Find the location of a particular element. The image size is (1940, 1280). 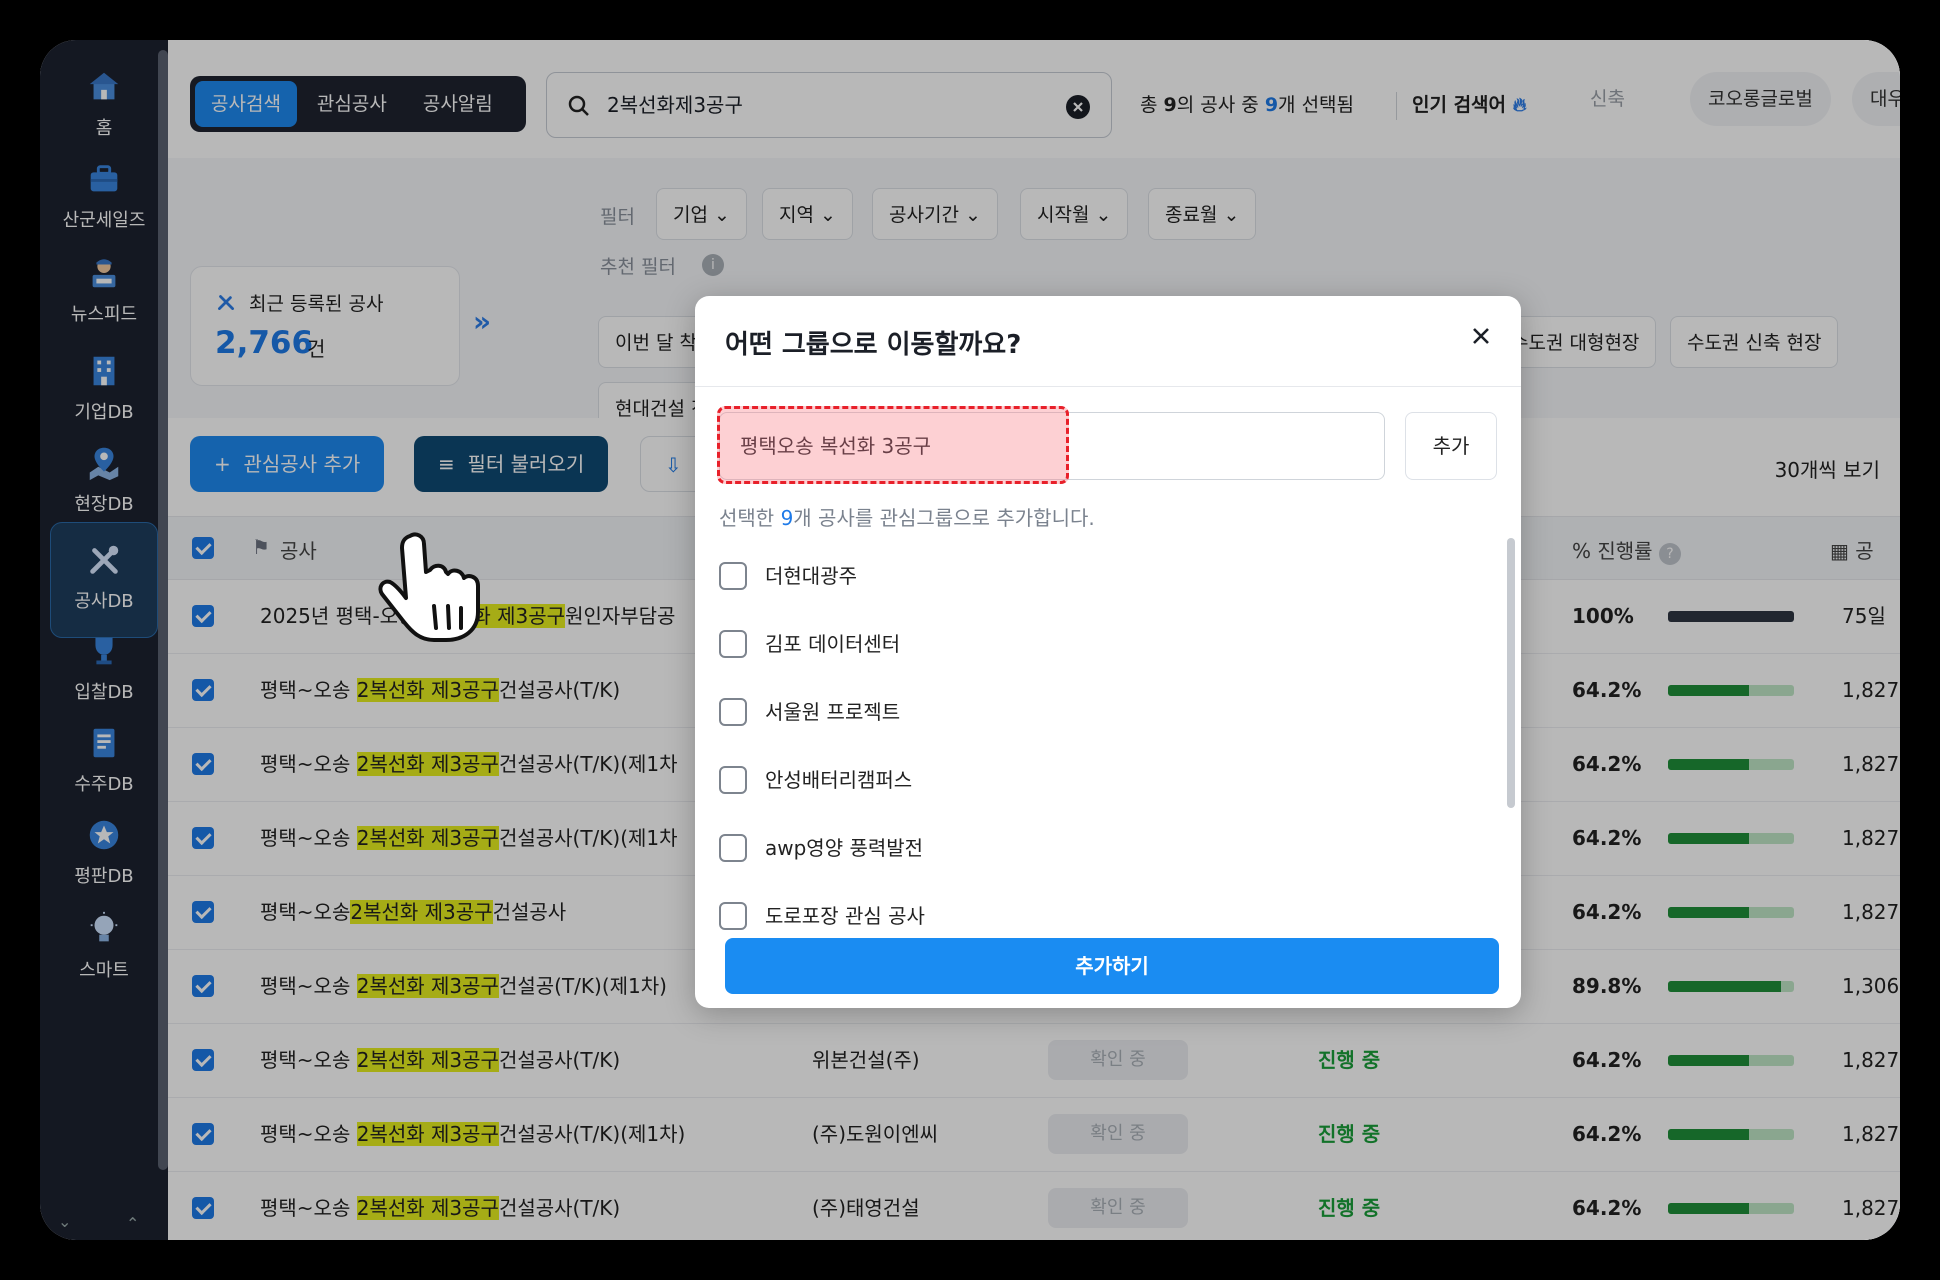

group-label: awp영양 풍력발전 is located at coordinates (844, 848).